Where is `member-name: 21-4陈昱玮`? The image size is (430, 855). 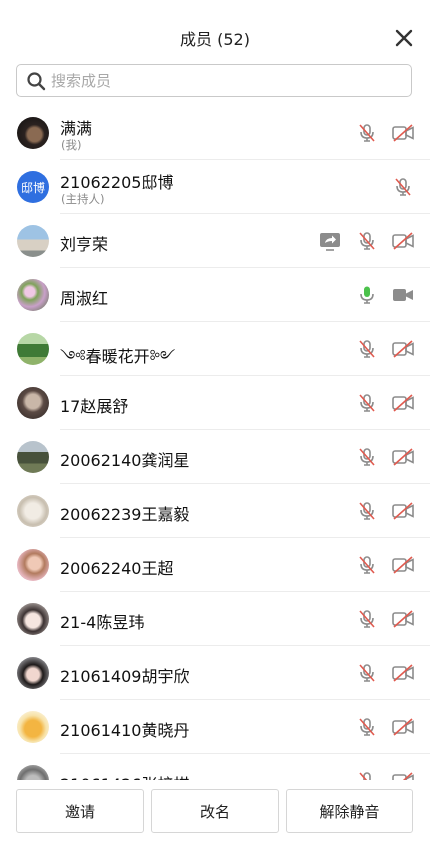
member-name: 21-4陈昱玮 is located at coordinates (102, 622).